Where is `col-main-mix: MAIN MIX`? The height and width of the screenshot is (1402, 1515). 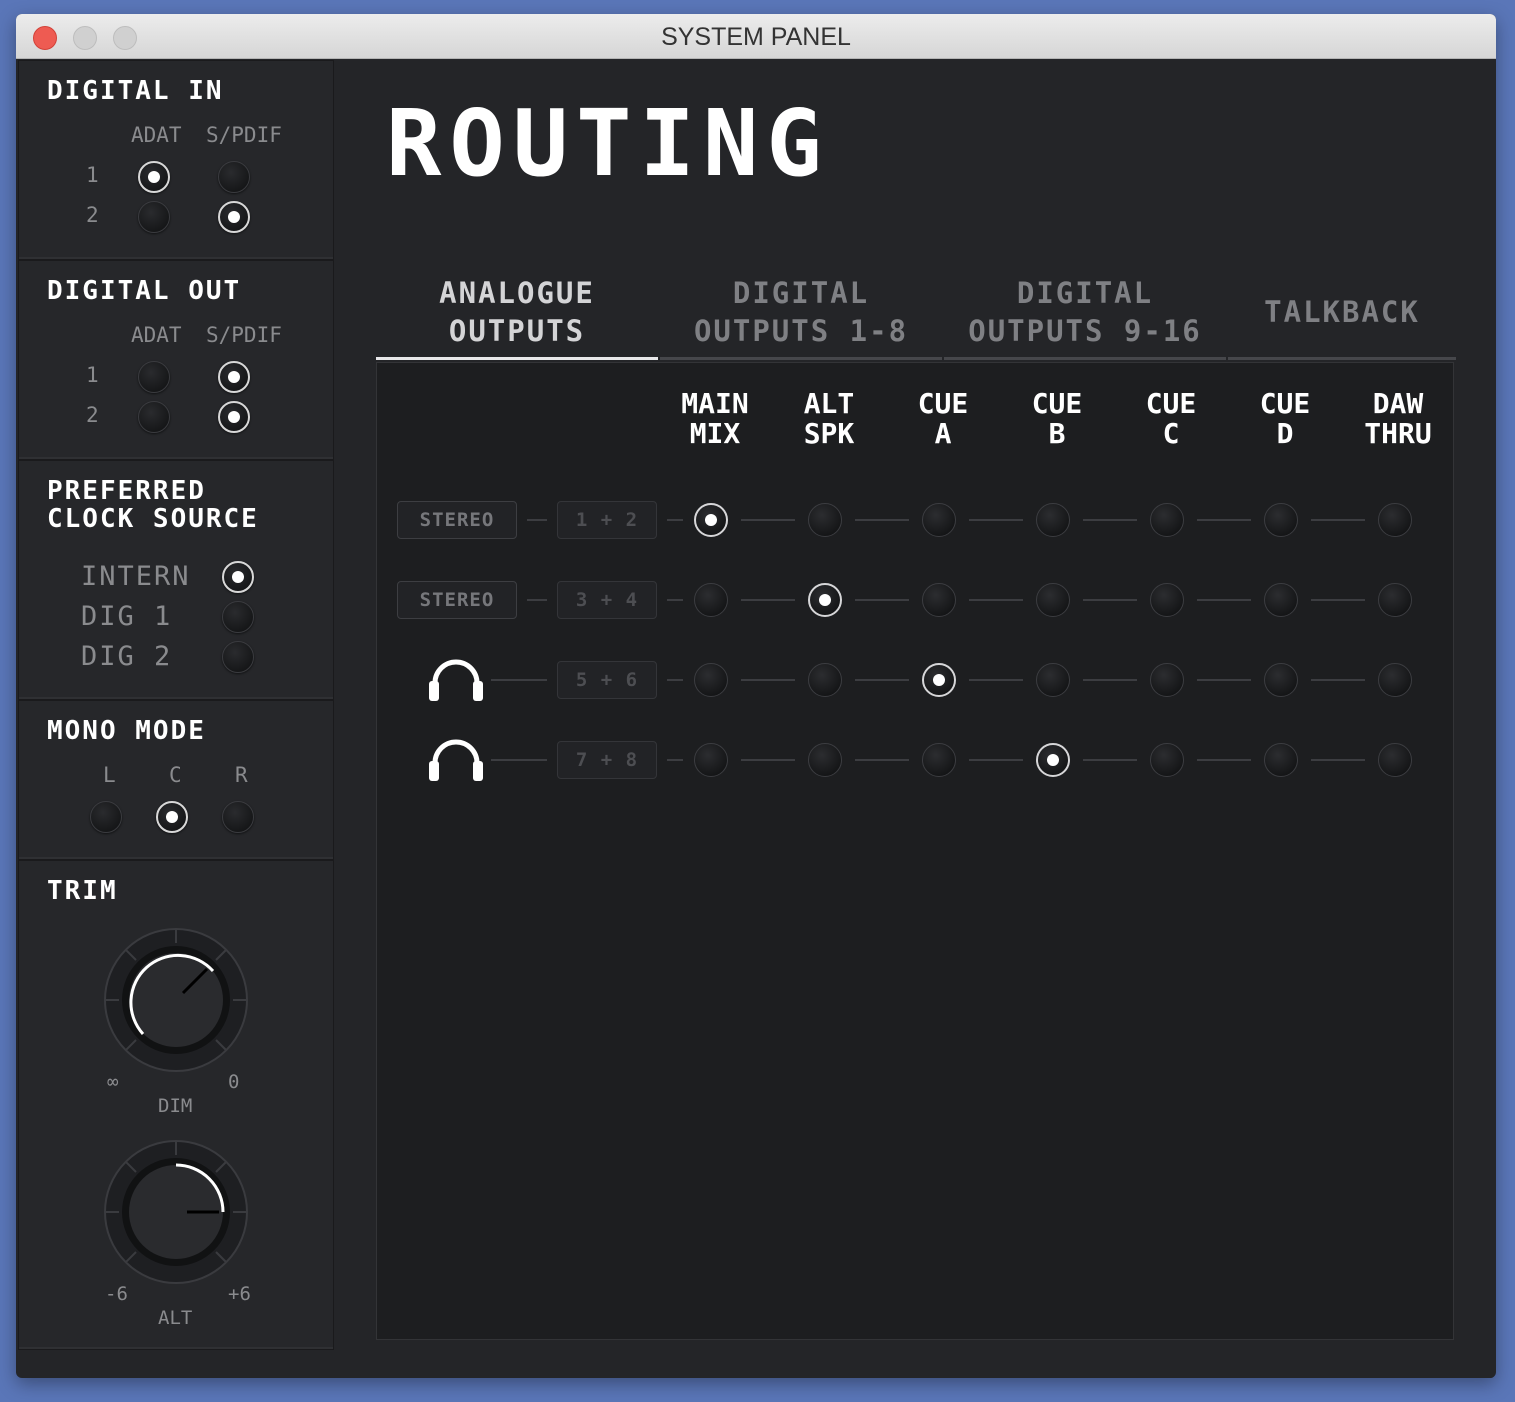
col-main-mix: MAIN MIX is located at coordinates (715, 418).